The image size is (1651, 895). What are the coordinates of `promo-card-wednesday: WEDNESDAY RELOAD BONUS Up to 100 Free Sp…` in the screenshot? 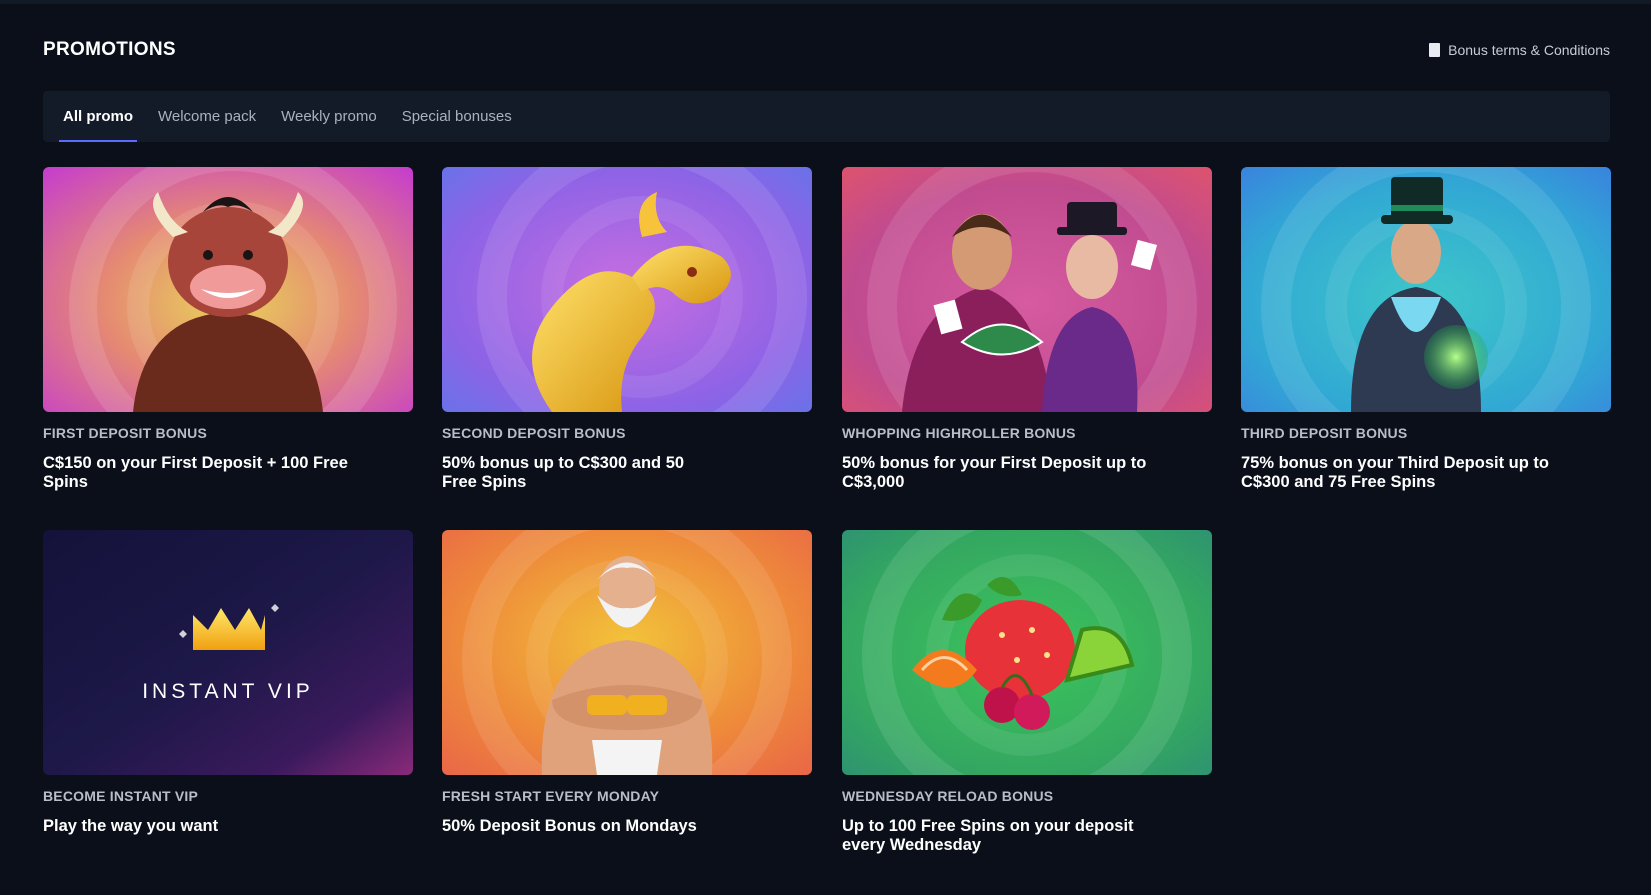 It's located at (1027, 692).